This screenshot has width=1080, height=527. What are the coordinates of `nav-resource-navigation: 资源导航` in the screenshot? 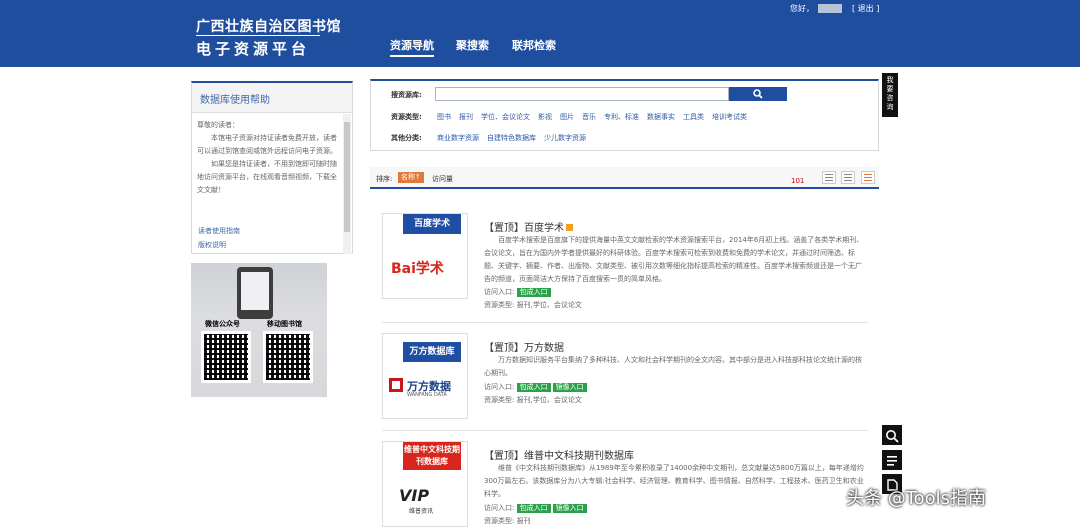 It's located at (412, 47).